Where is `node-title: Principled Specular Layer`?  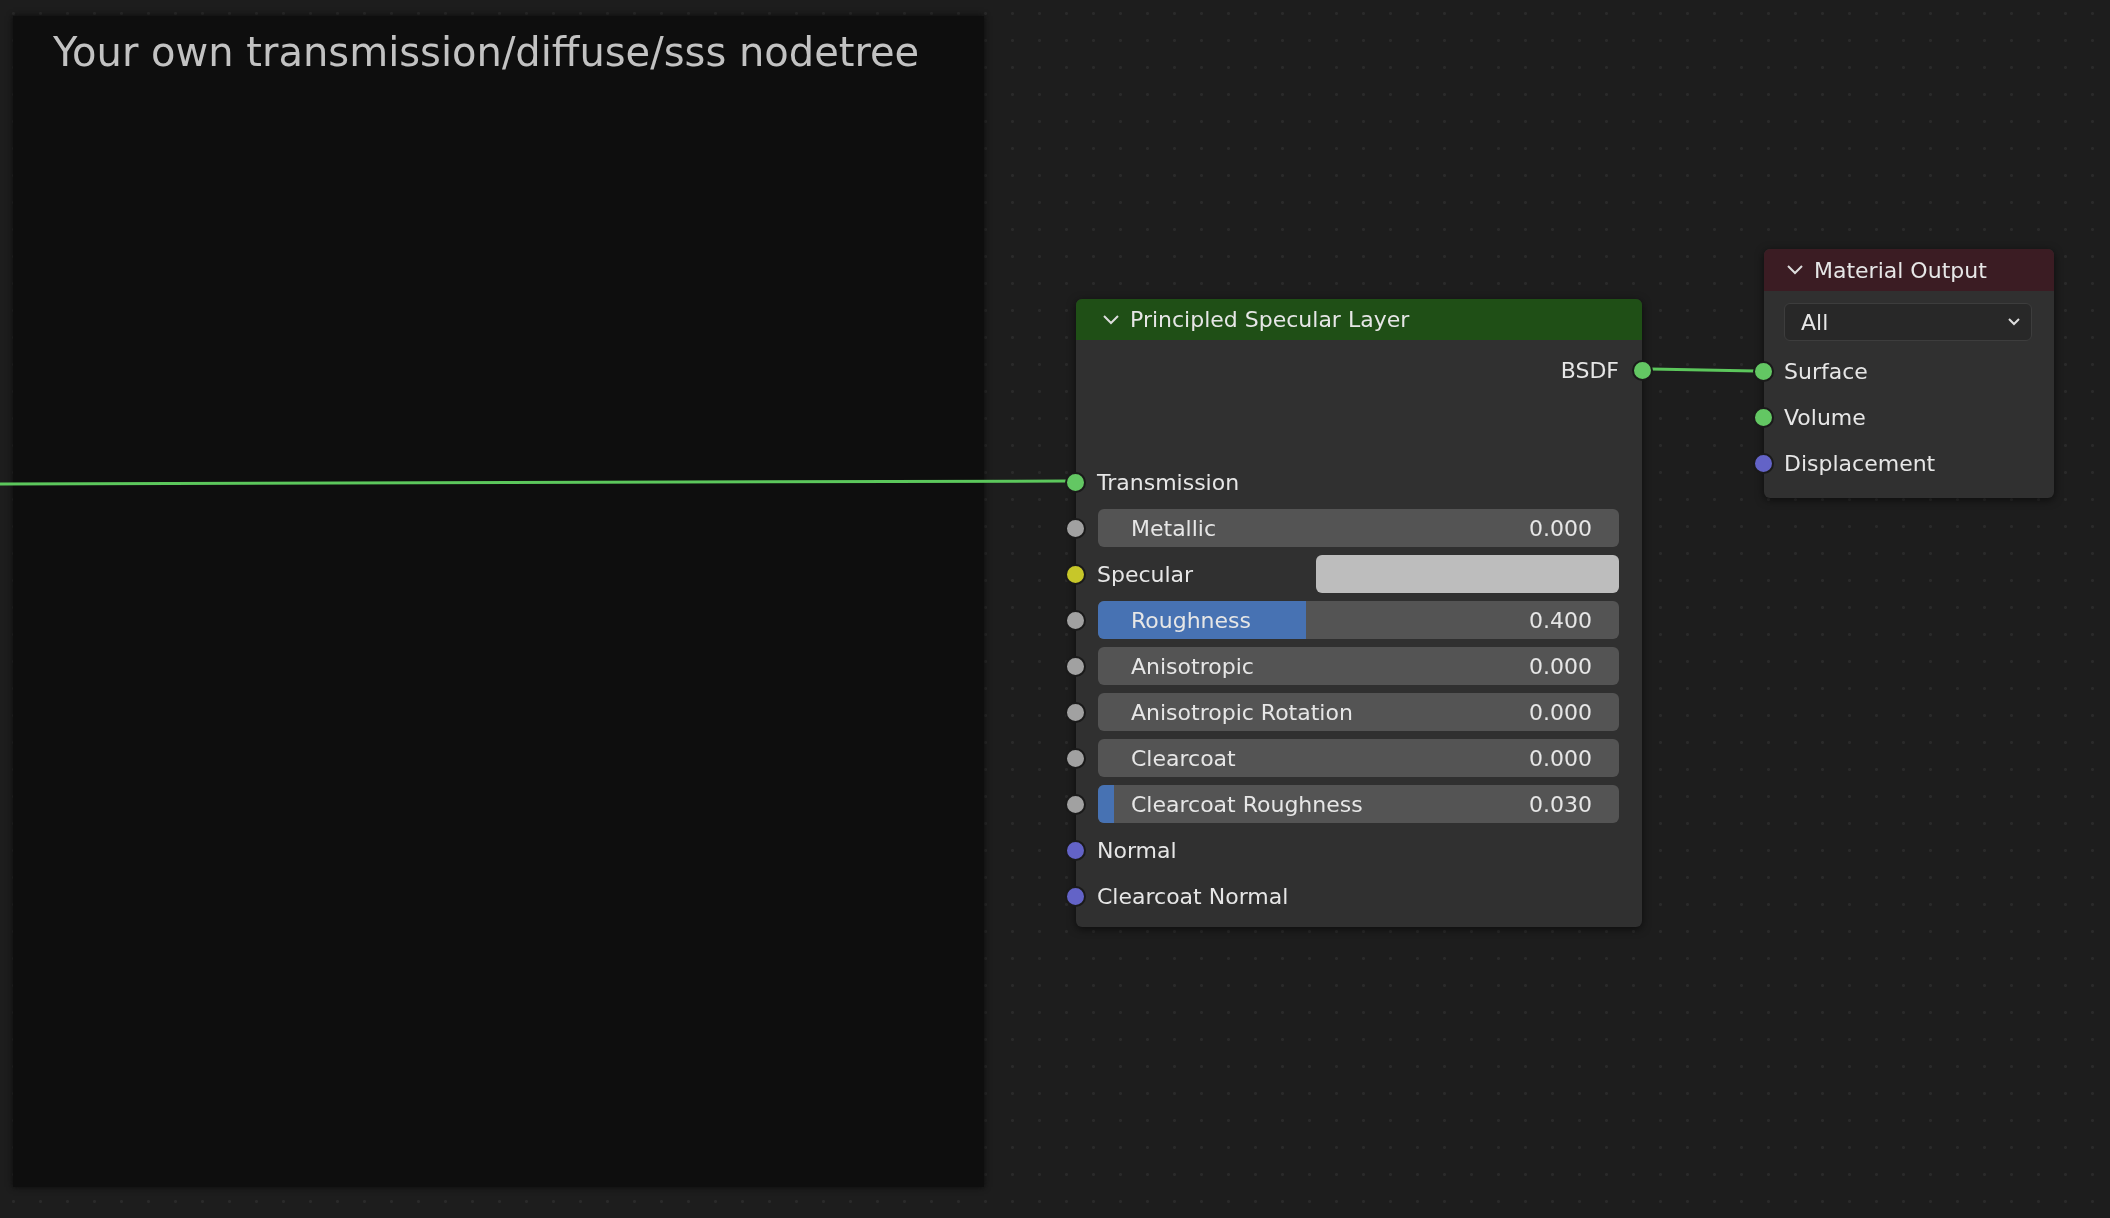 node-title: Principled Specular Layer is located at coordinates (1270, 319).